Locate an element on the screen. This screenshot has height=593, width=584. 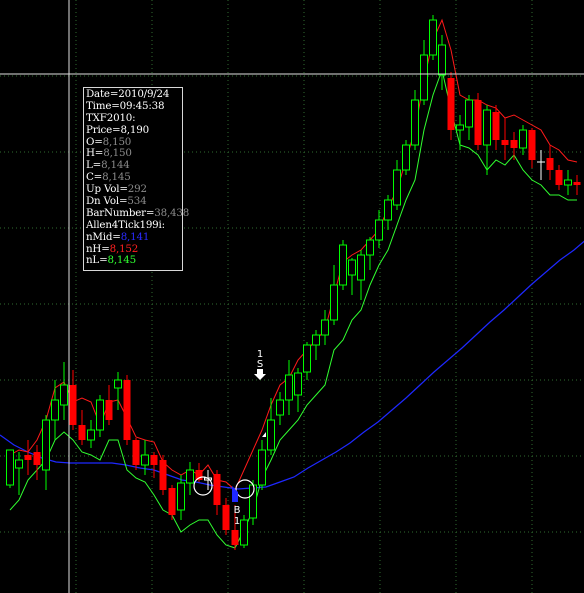
buy-signal-label: 1 is located at coordinates (237, 521).